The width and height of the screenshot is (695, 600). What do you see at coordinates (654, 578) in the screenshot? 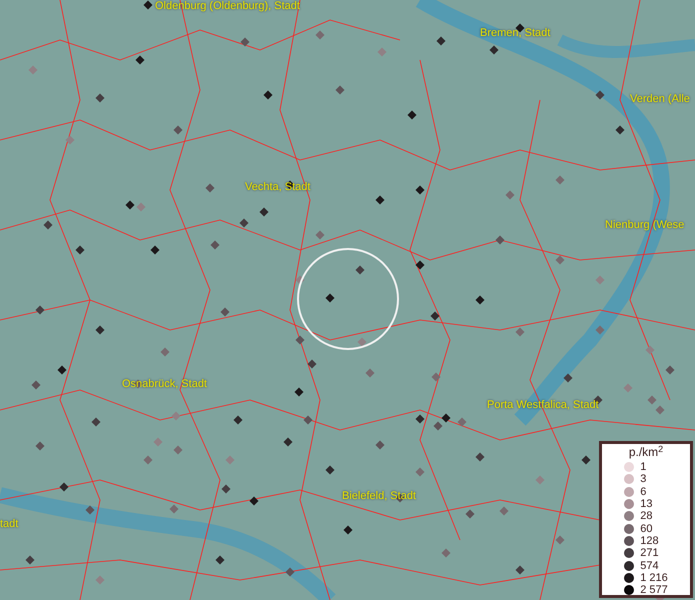
I see `legend-label: 1 216` at bounding box center [654, 578].